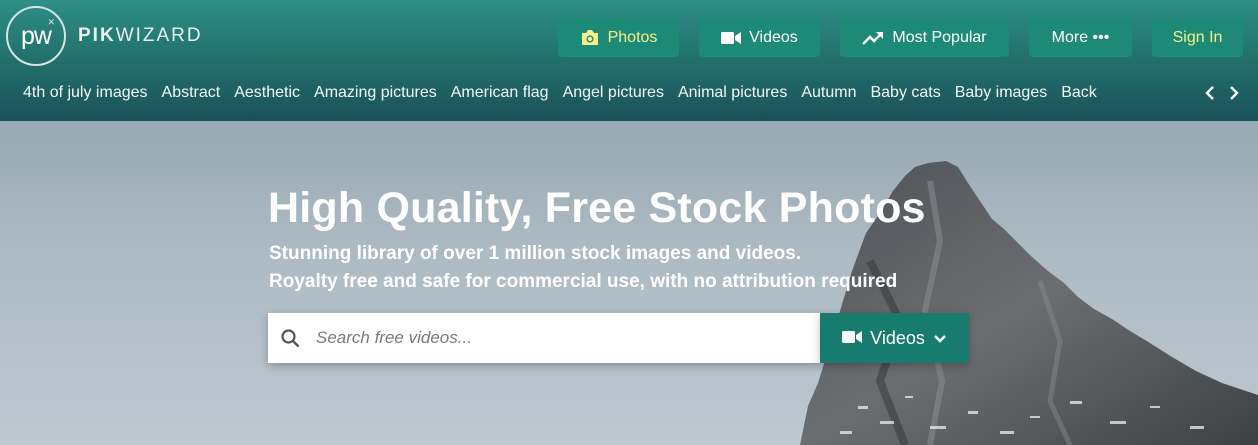 The image size is (1258, 445). I want to click on chevron-right-icon, so click(1234, 93).